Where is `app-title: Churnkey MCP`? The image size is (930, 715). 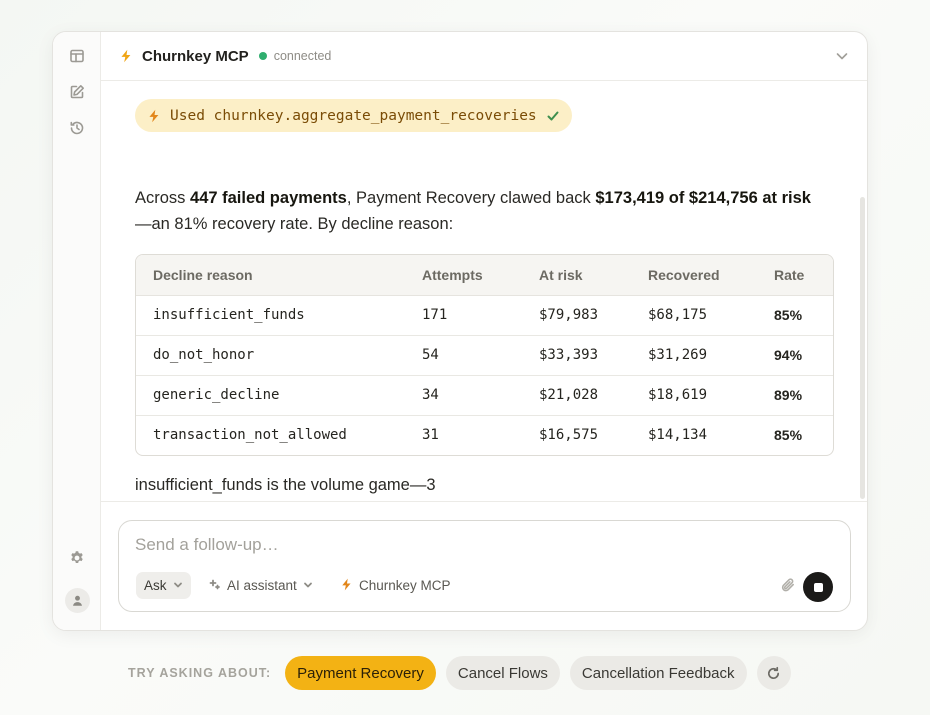 app-title: Churnkey MCP is located at coordinates (195, 56).